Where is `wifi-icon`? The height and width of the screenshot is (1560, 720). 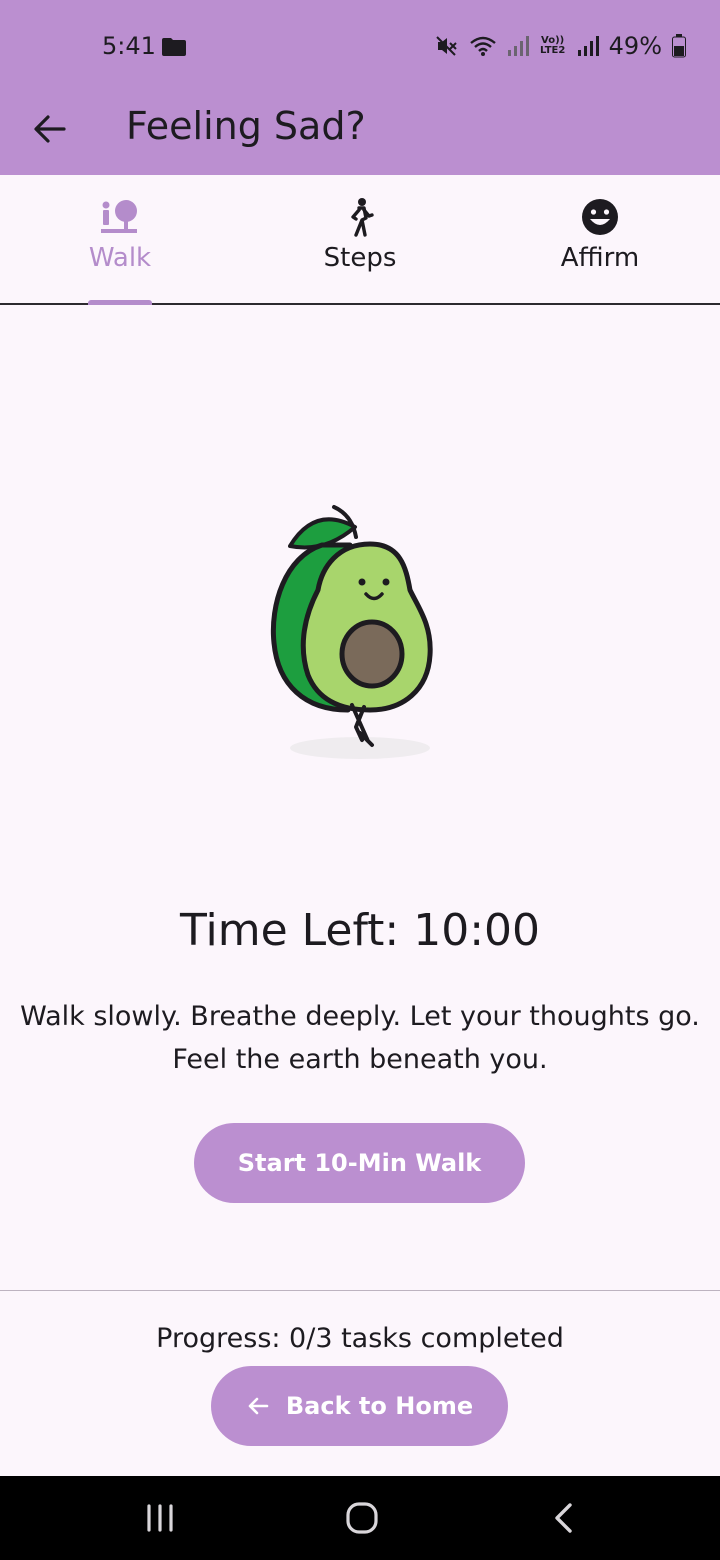
wifi-icon is located at coordinates (482, 46).